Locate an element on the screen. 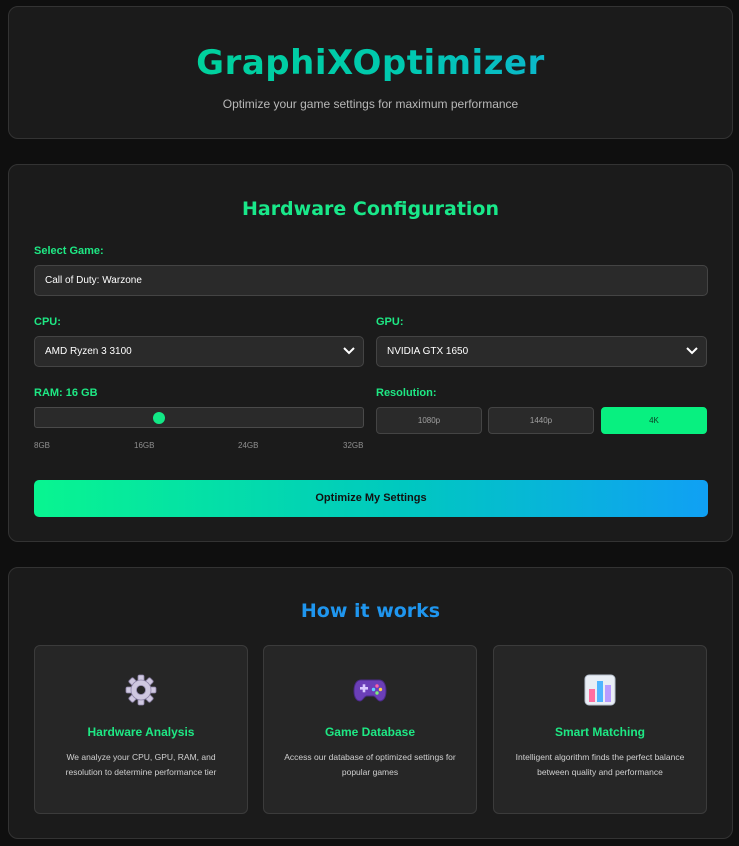 The image size is (739, 846). resolution-1440p-button: 1440p is located at coordinates (541, 420).